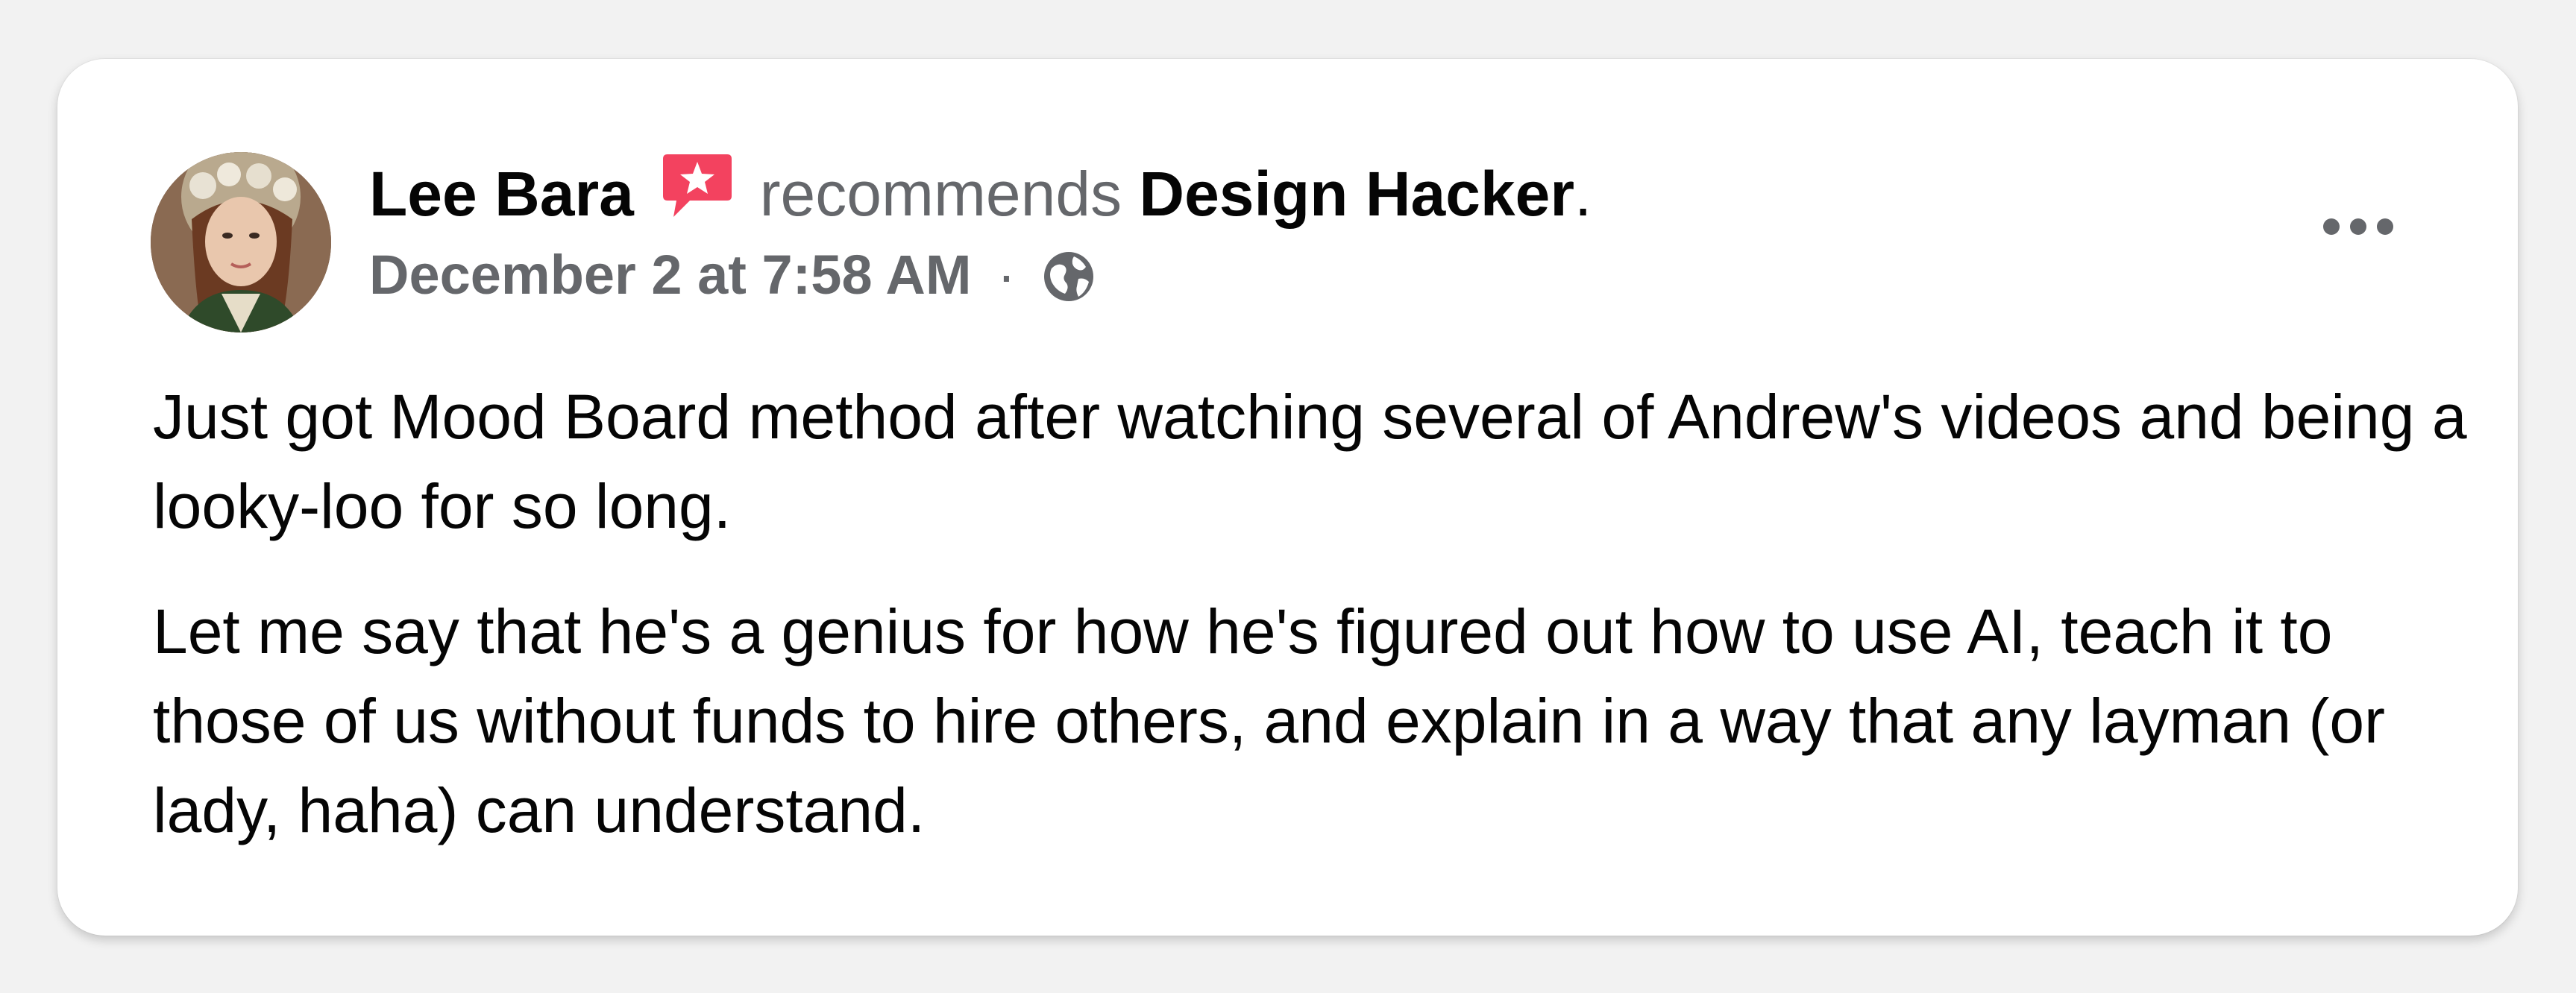 This screenshot has height=993, width=2576. I want to click on avatar-image, so click(241, 242).